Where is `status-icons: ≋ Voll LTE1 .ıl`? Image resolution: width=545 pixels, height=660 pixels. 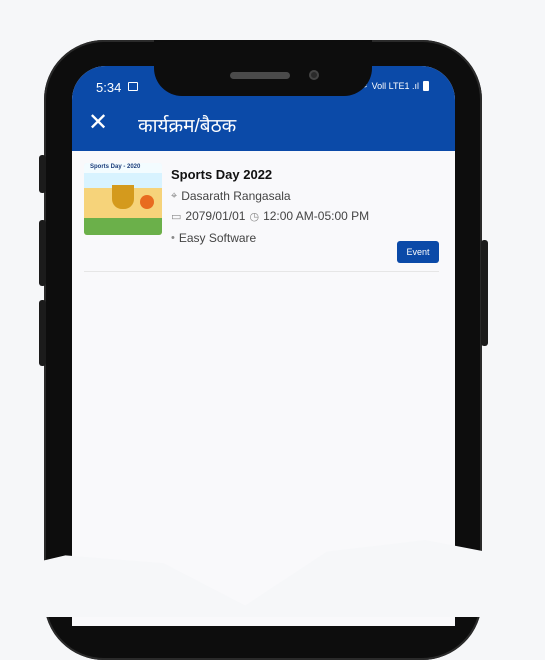
status-icons: ≋ Voll LTE1 .ıl is located at coordinates (394, 85).